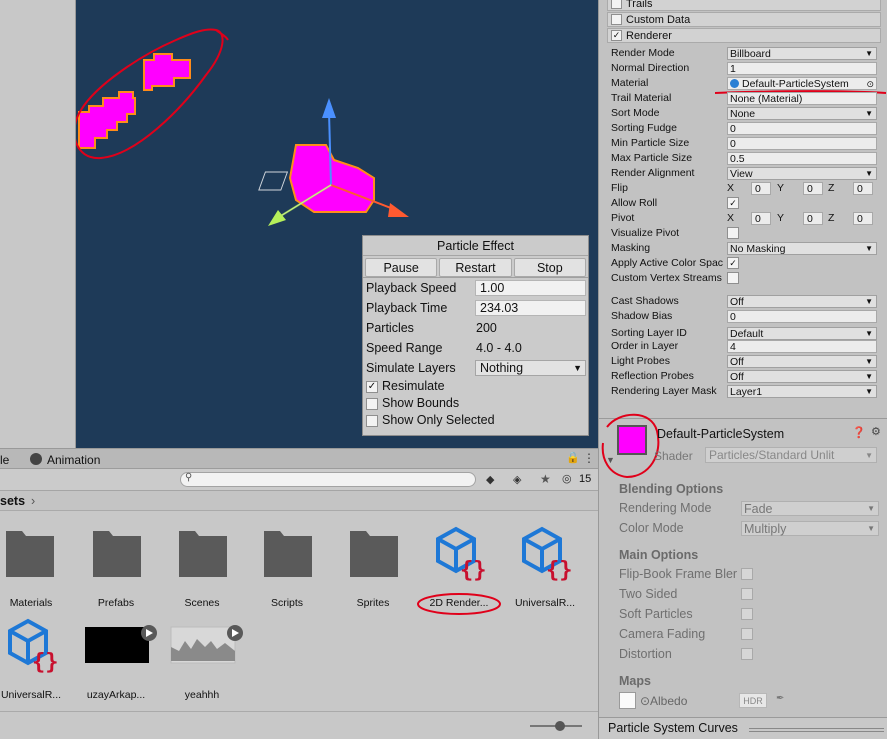  I want to click on show-bounds-checkbox, so click(372, 404).